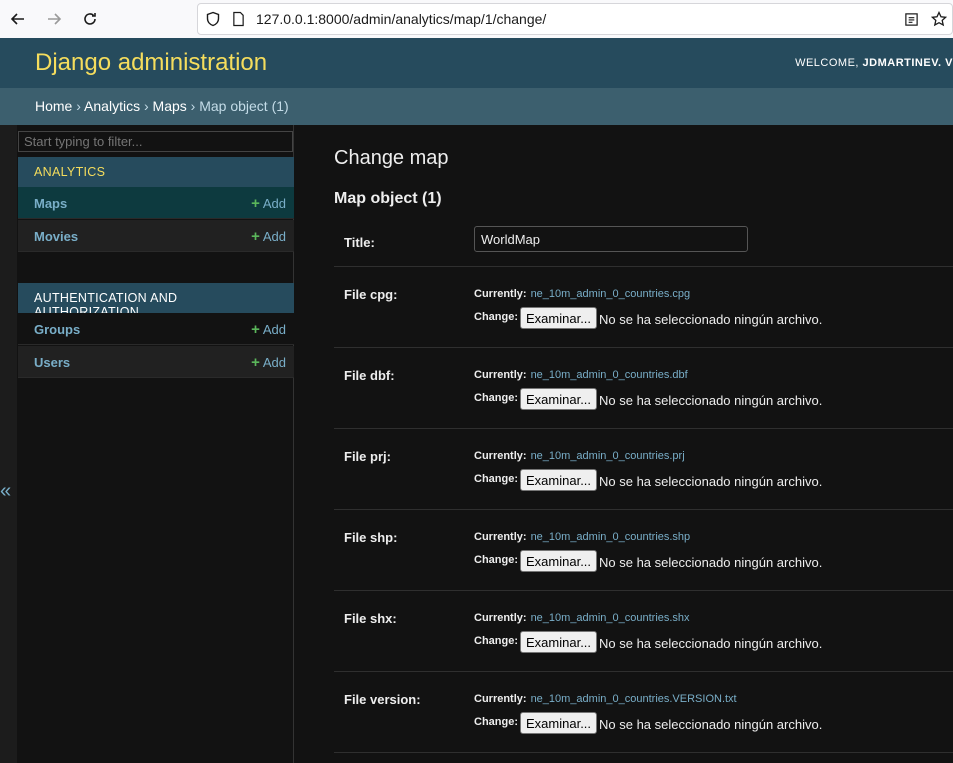 Image resolution: width=953 pixels, height=763 pixels. I want to click on arrow-left-icon, so click(17, 19).